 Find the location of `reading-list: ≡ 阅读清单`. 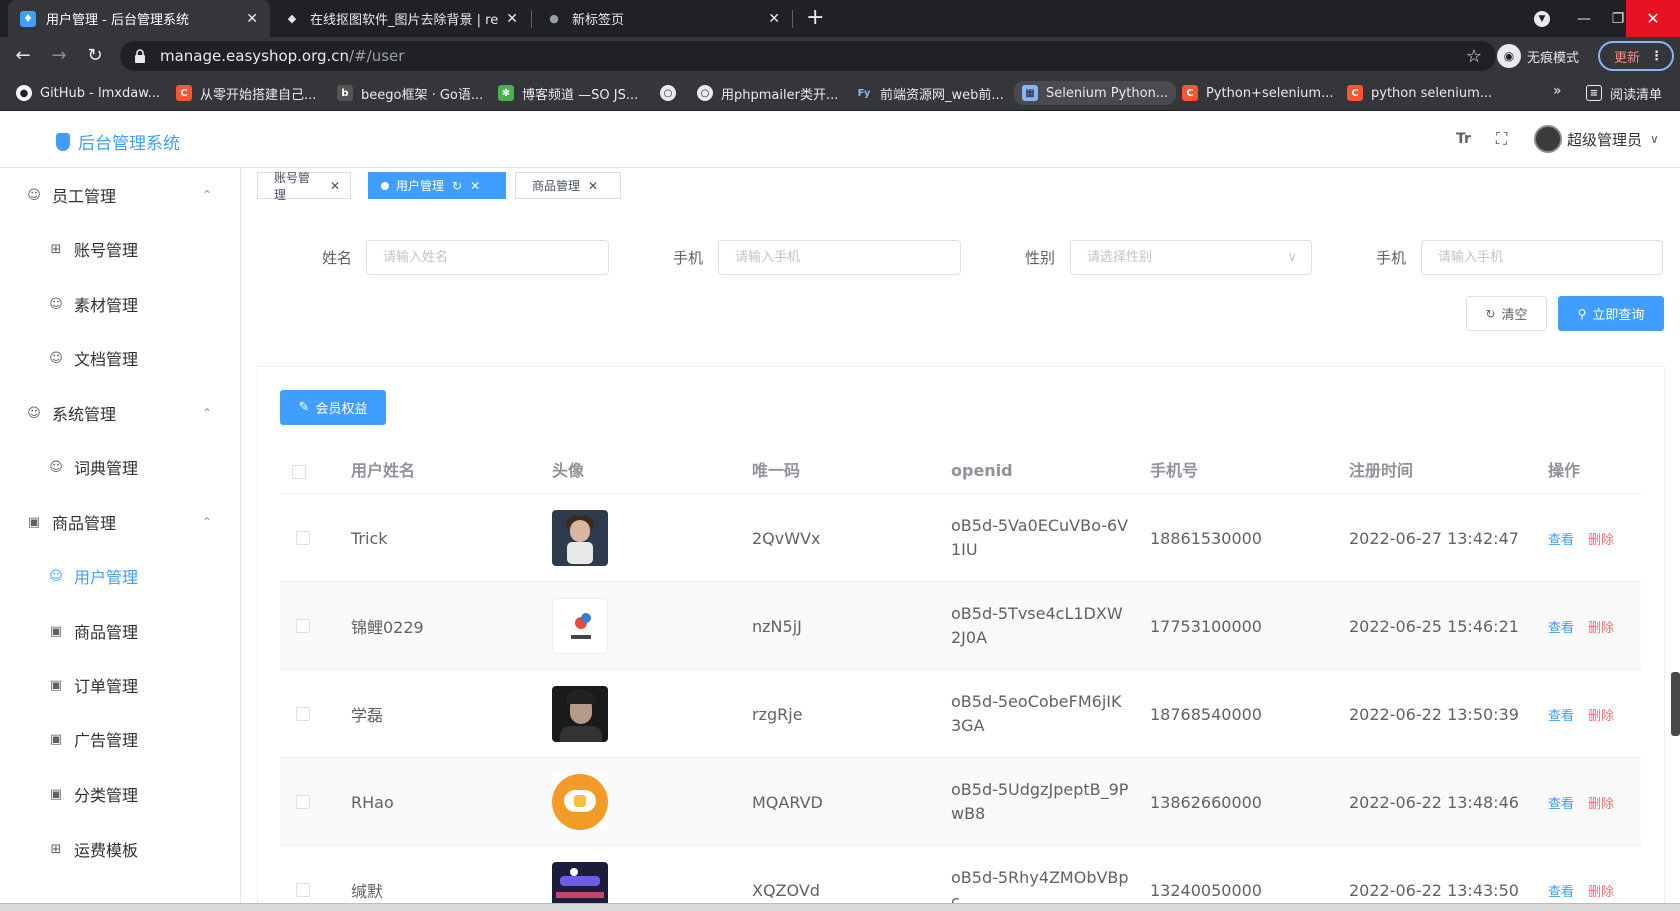

reading-list: ≡ 阅读清单 is located at coordinates (1624, 93).